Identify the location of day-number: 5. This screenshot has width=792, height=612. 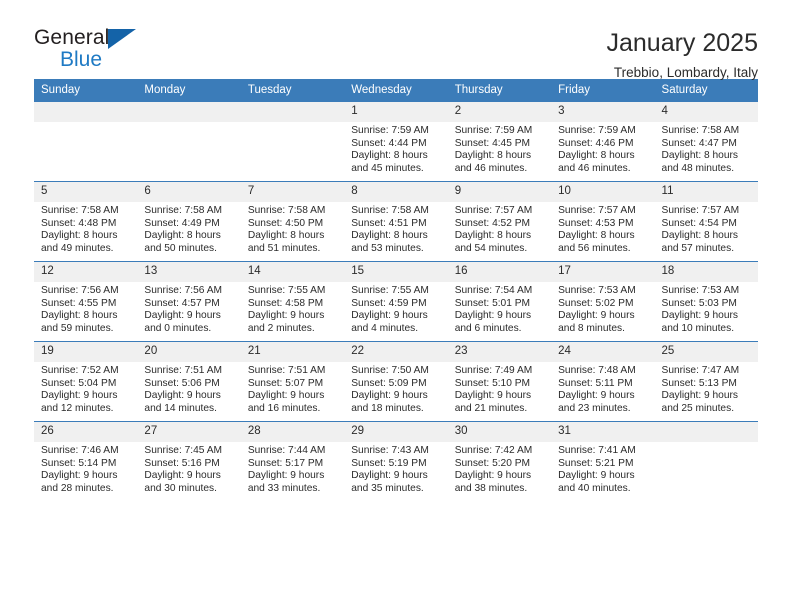
(86, 192).